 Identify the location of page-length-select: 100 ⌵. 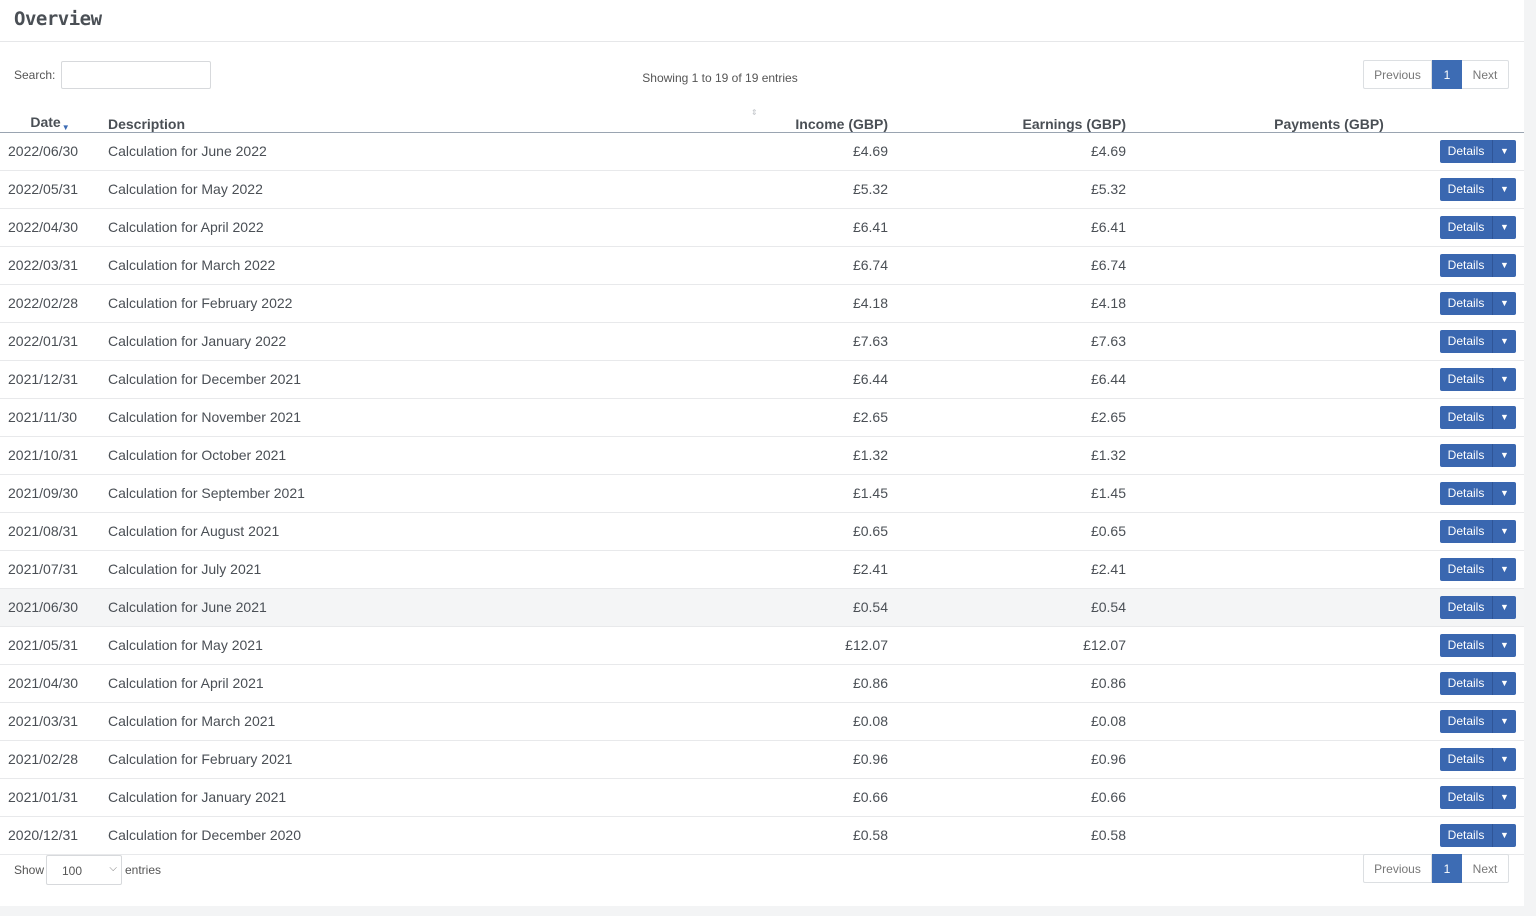
(84, 870).